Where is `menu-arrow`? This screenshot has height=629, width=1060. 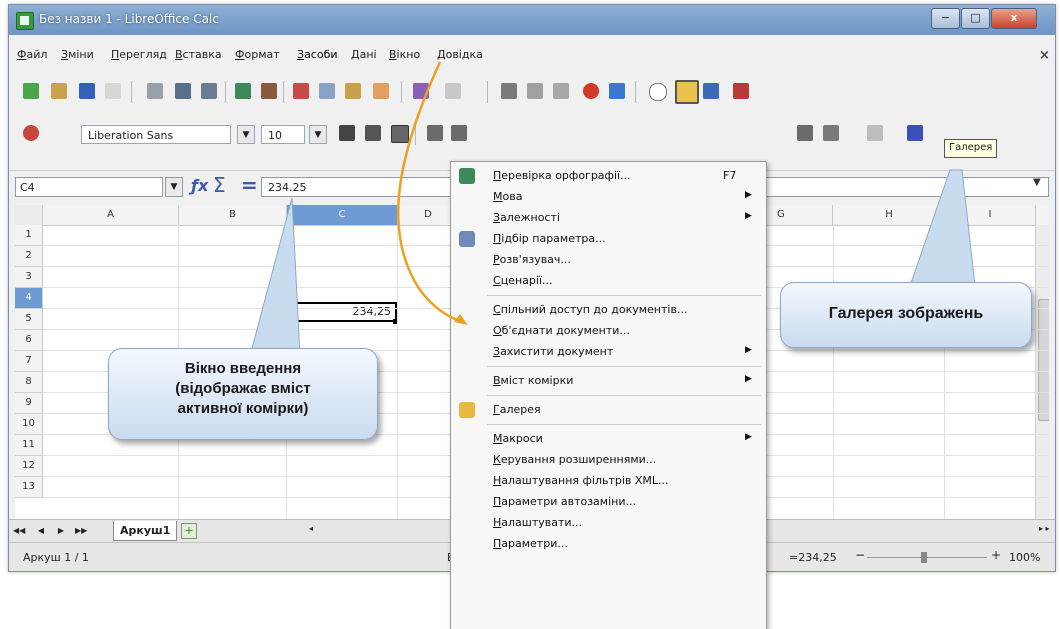
menu-arrow is located at coordinates (432, 193).